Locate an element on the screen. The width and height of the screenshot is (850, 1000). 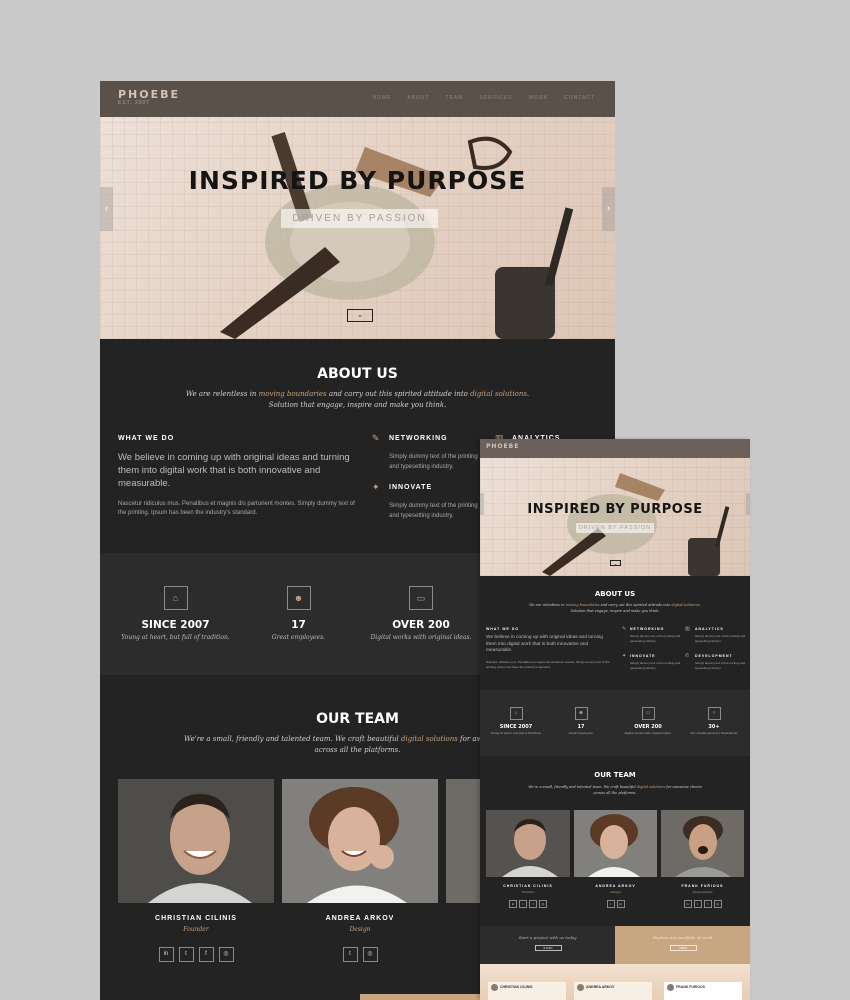
member-role: Development is located at coordinates (702, 892).